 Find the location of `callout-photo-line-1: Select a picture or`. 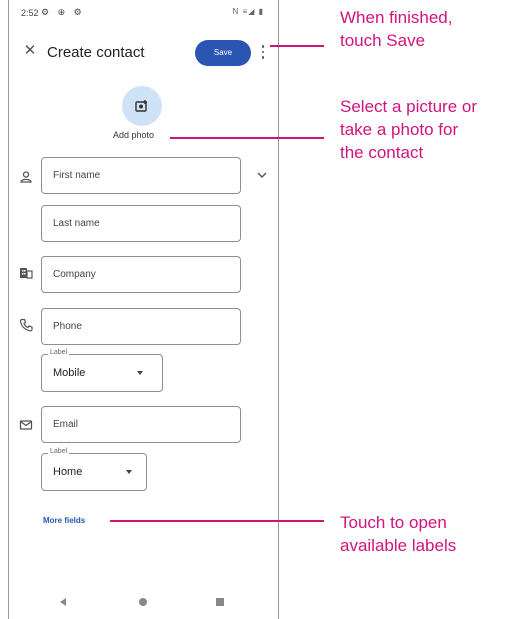

callout-photo-line-1: Select a picture or is located at coordinates (409, 106).